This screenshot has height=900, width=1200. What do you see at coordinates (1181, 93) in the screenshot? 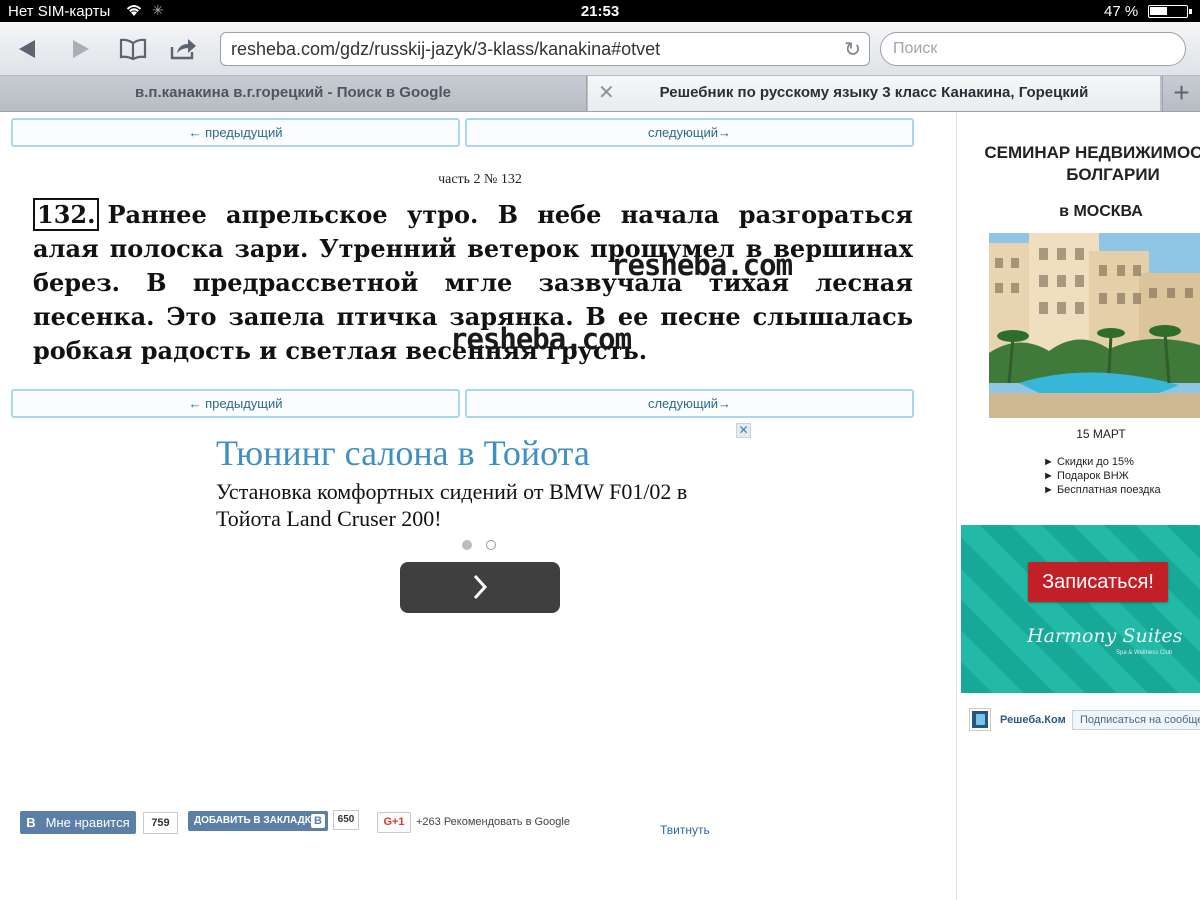
I see `new-tab-button: +` at bounding box center [1181, 93].